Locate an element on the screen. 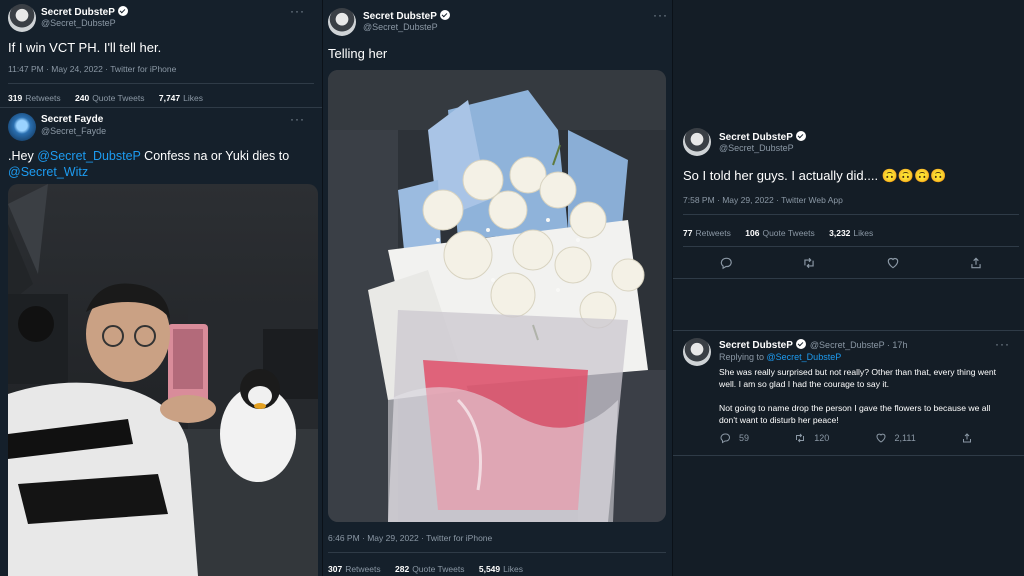  reply-actions: 59 120 2,111 is located at coordinates (850, 438).